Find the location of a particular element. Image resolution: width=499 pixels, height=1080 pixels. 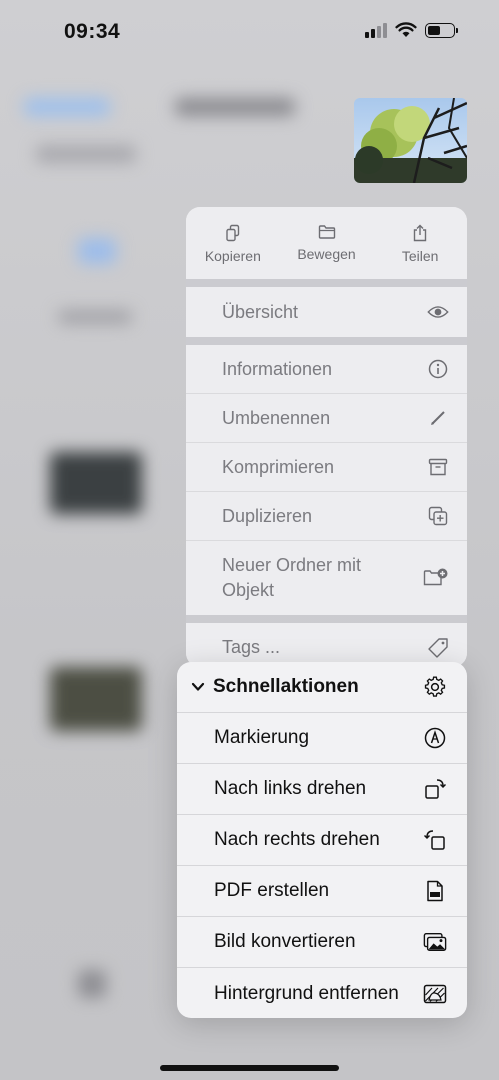

move-button: Bewegen is located at coordinates (327, 243).